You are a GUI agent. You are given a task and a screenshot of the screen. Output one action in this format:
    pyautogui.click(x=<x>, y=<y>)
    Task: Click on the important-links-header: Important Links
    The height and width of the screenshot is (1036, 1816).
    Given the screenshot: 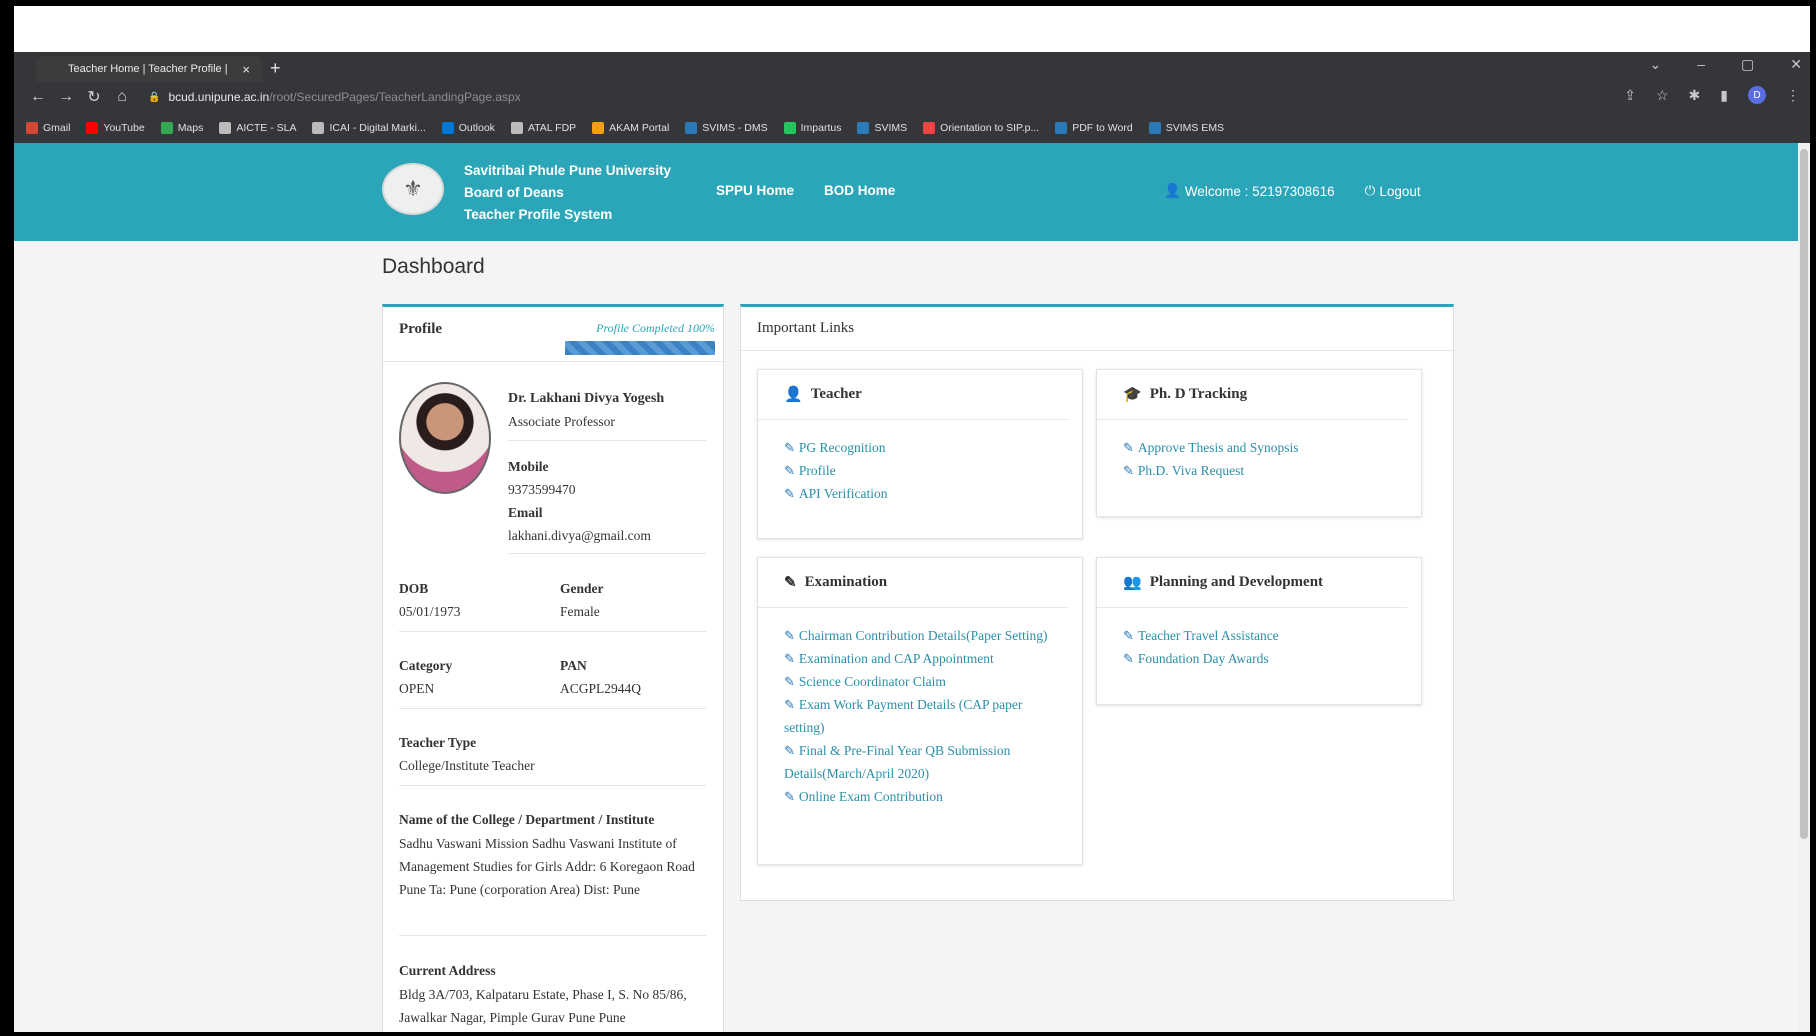 What is the action you would take?
    pyautogui.click(x=1097, y=329)
    